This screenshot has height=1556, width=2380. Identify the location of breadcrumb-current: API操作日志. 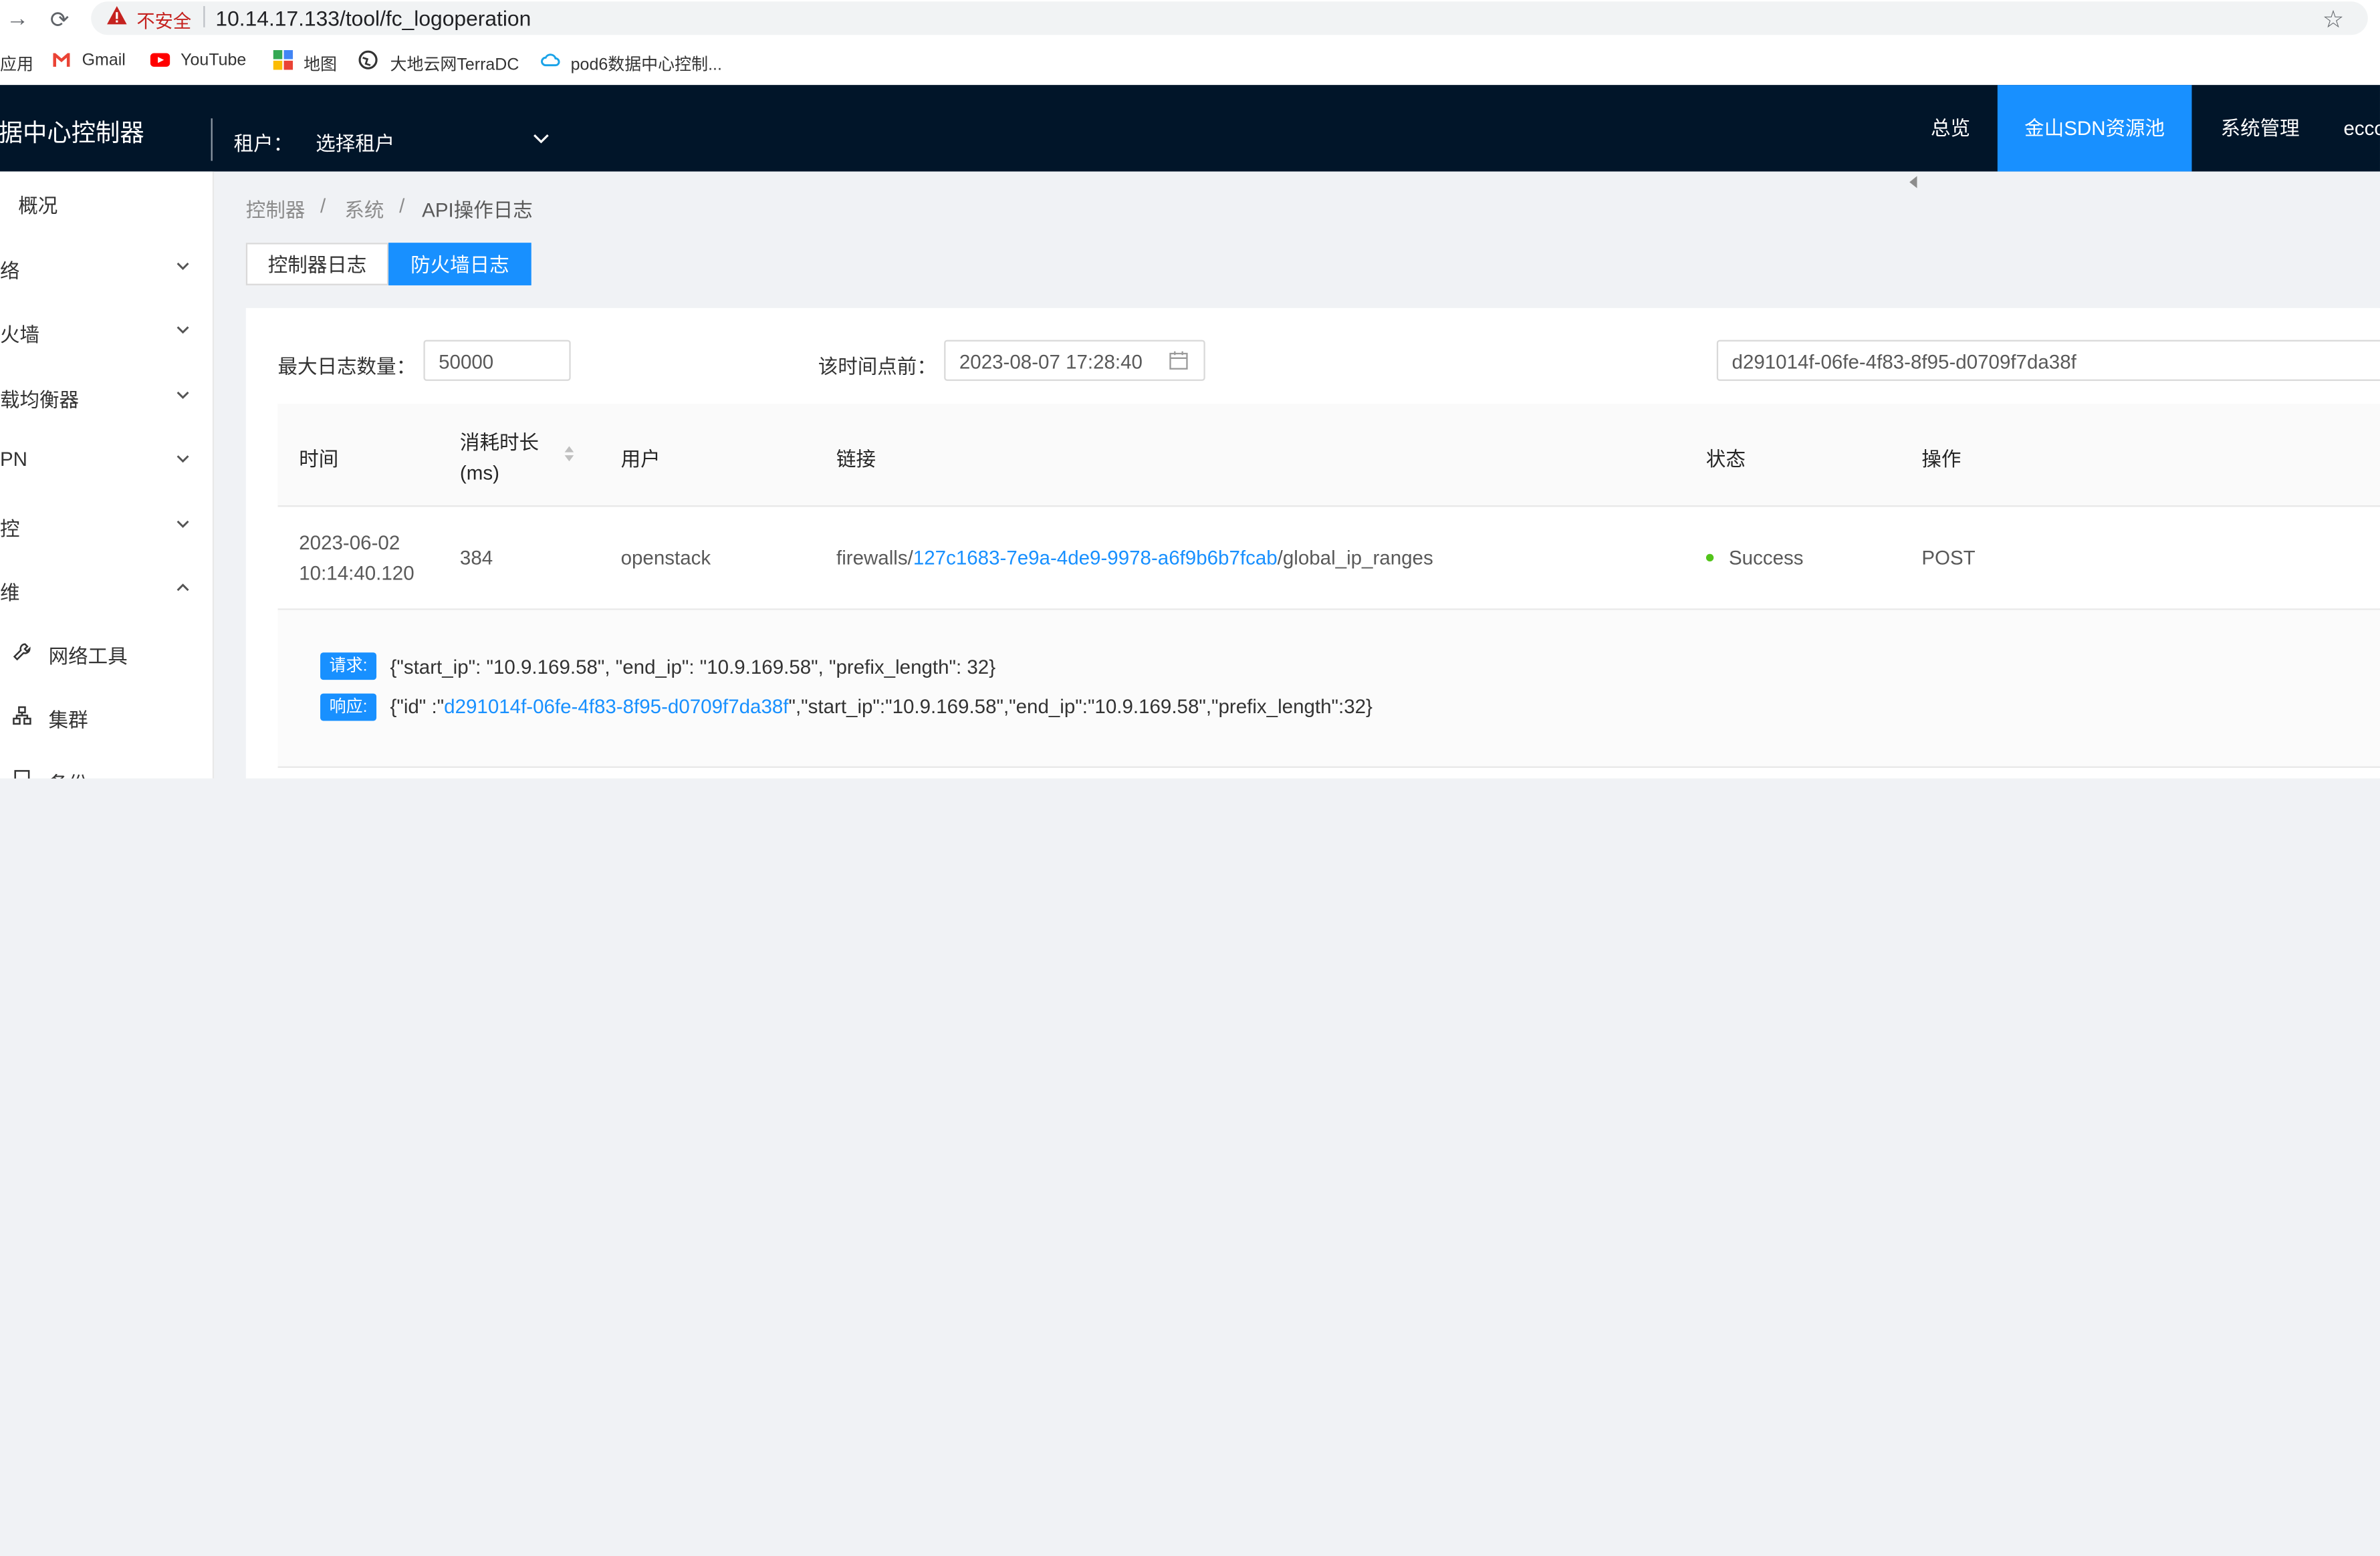
(477, 210).